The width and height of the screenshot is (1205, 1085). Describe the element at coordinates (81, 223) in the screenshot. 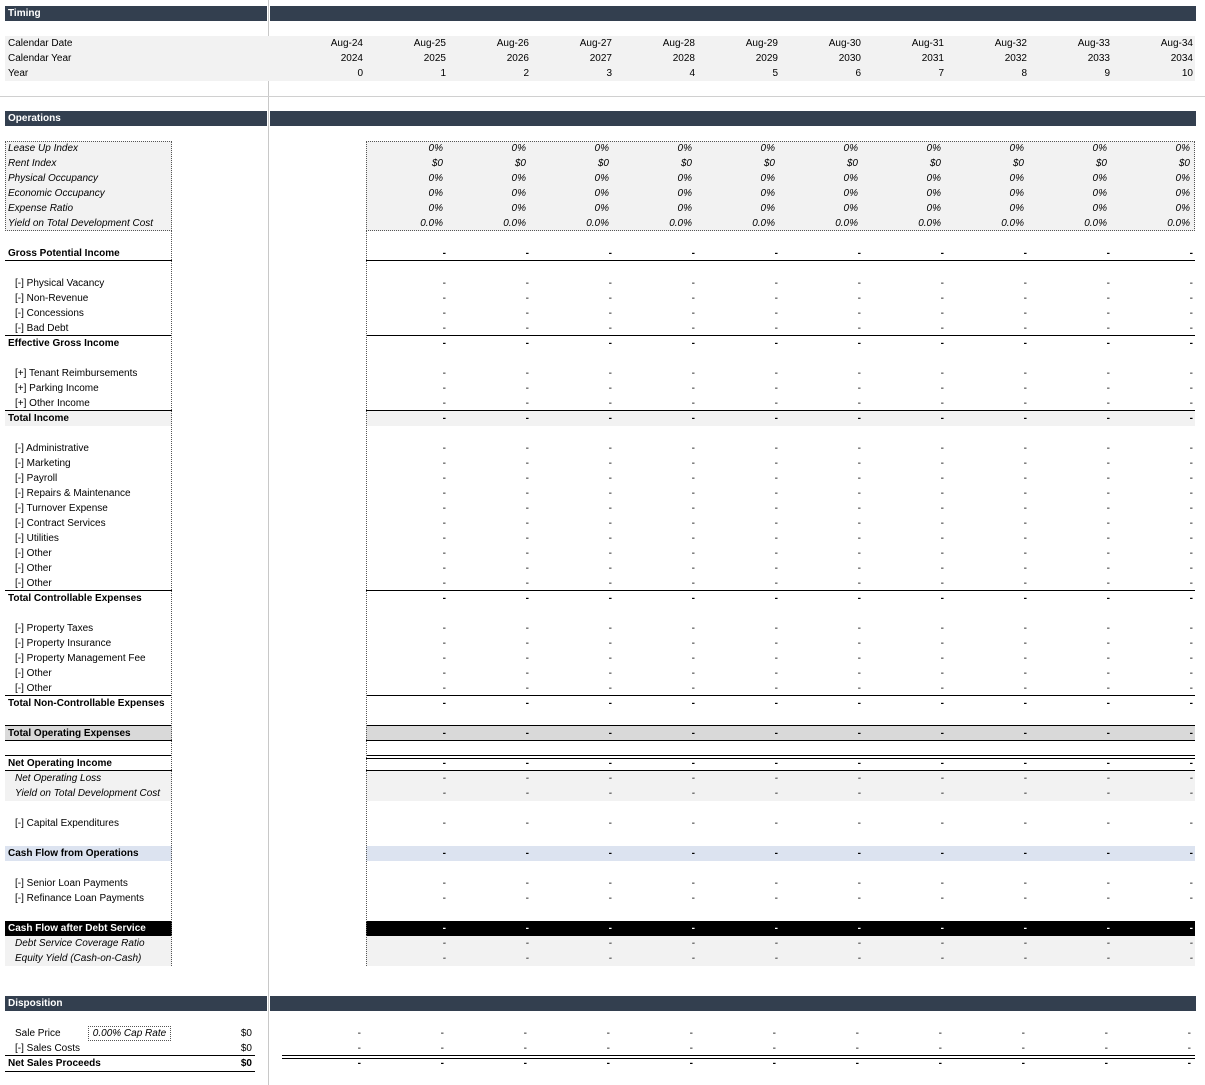

I see `index-label: Yield on Total Development Cost` at that location.